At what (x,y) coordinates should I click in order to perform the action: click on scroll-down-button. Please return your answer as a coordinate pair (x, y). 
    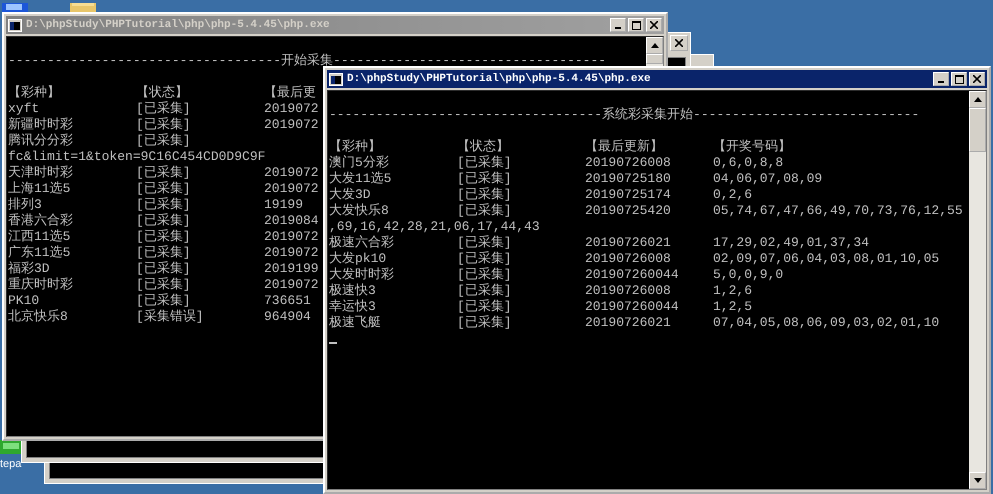
    Looking at the image, I should click on (977, 480).